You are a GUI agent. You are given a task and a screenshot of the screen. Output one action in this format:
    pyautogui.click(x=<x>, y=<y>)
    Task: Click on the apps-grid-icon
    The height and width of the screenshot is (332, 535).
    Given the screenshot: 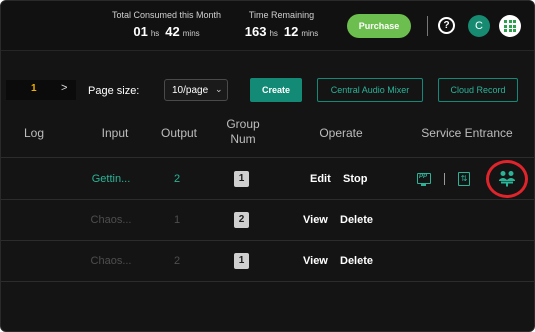 What is the action you would take?
    pyautogui.click(x=510, y=26)
    